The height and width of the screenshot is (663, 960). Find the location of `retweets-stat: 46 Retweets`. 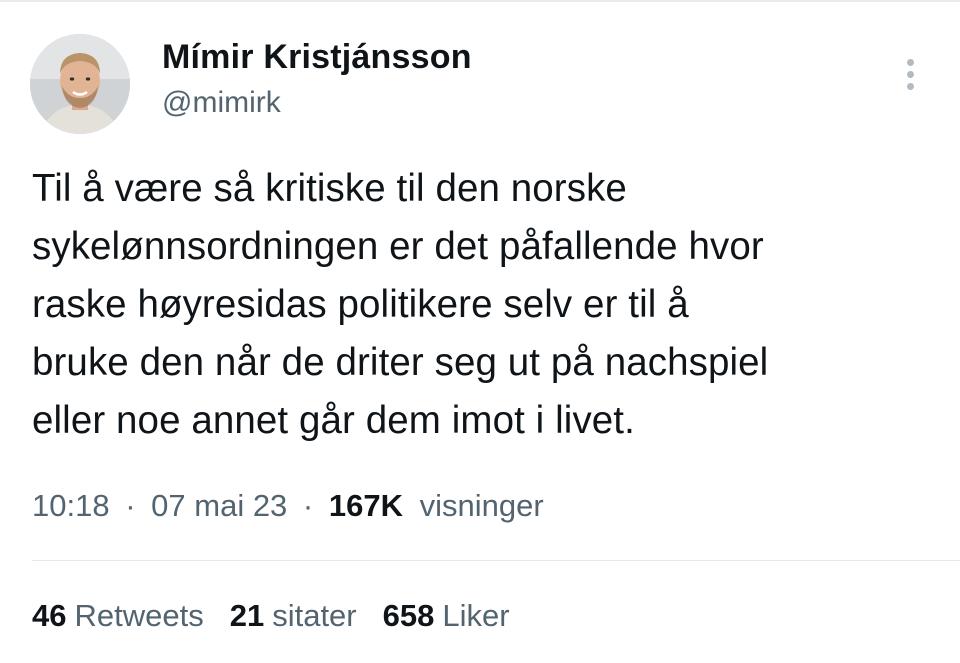

retweets-stat: 46 Retweets is located at coordinates (118, 616).